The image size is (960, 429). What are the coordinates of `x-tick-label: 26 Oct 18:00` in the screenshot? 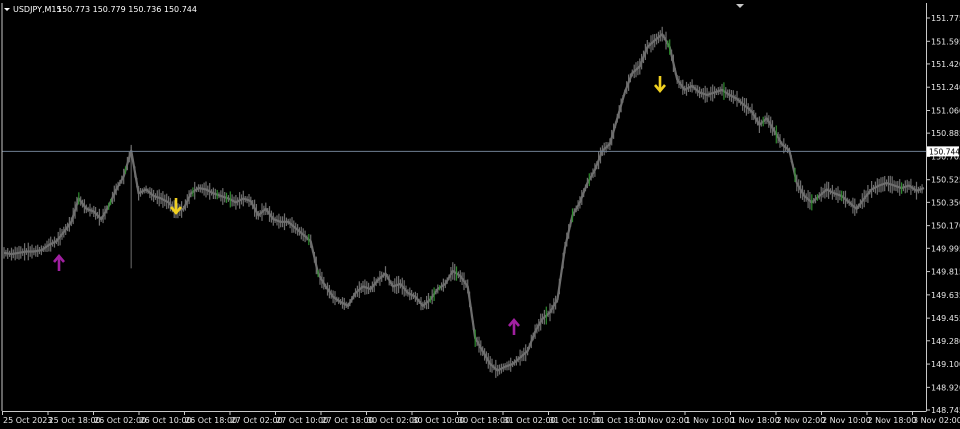 It's located at (211, 420).